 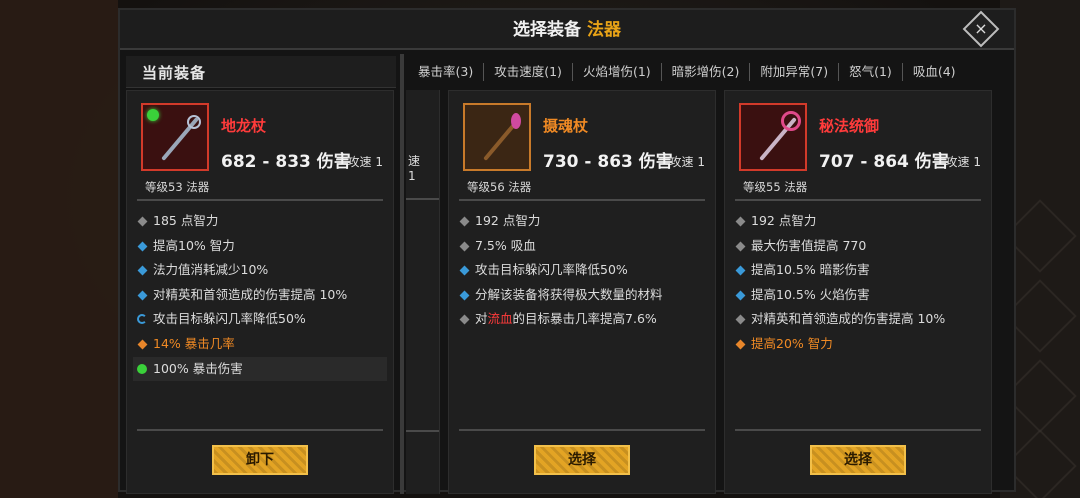 I want to click on dialog-title-text: 选择装备, so click(x=547, y=30).